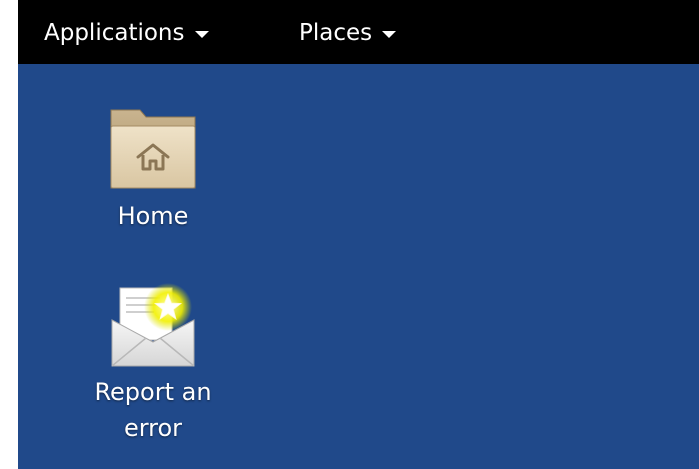 This screenshot has width=699, height=469. I want to click on applications-menu: Applications, so click(126, 33).